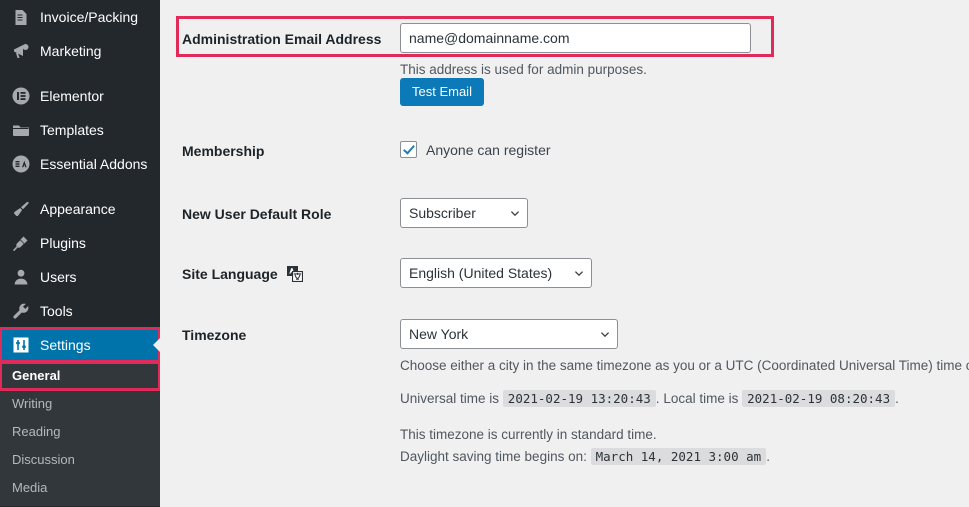  What do you see at coordinates (439, 334) in the screenshot?
I see `timezone-value: New York` at bounding box center [439, 334].